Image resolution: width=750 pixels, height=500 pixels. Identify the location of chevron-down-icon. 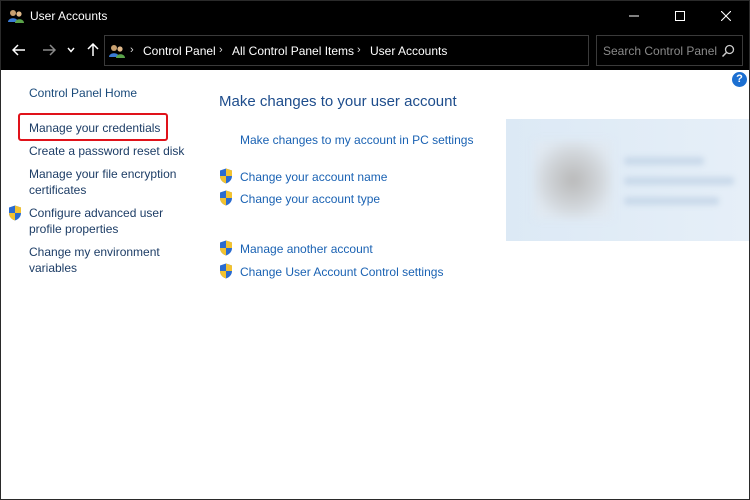
(71, 50).